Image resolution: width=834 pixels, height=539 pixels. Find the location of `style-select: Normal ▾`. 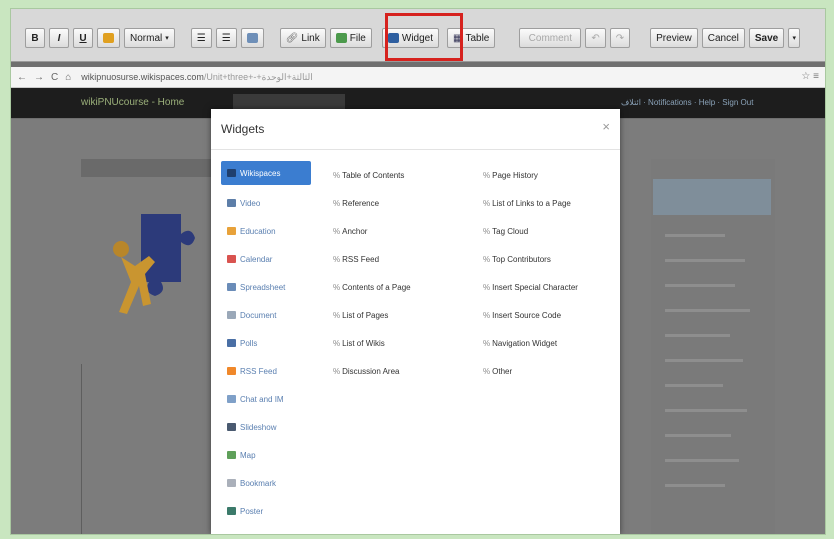

style-select: Normal ▾ is located at coordinates (149, 38).